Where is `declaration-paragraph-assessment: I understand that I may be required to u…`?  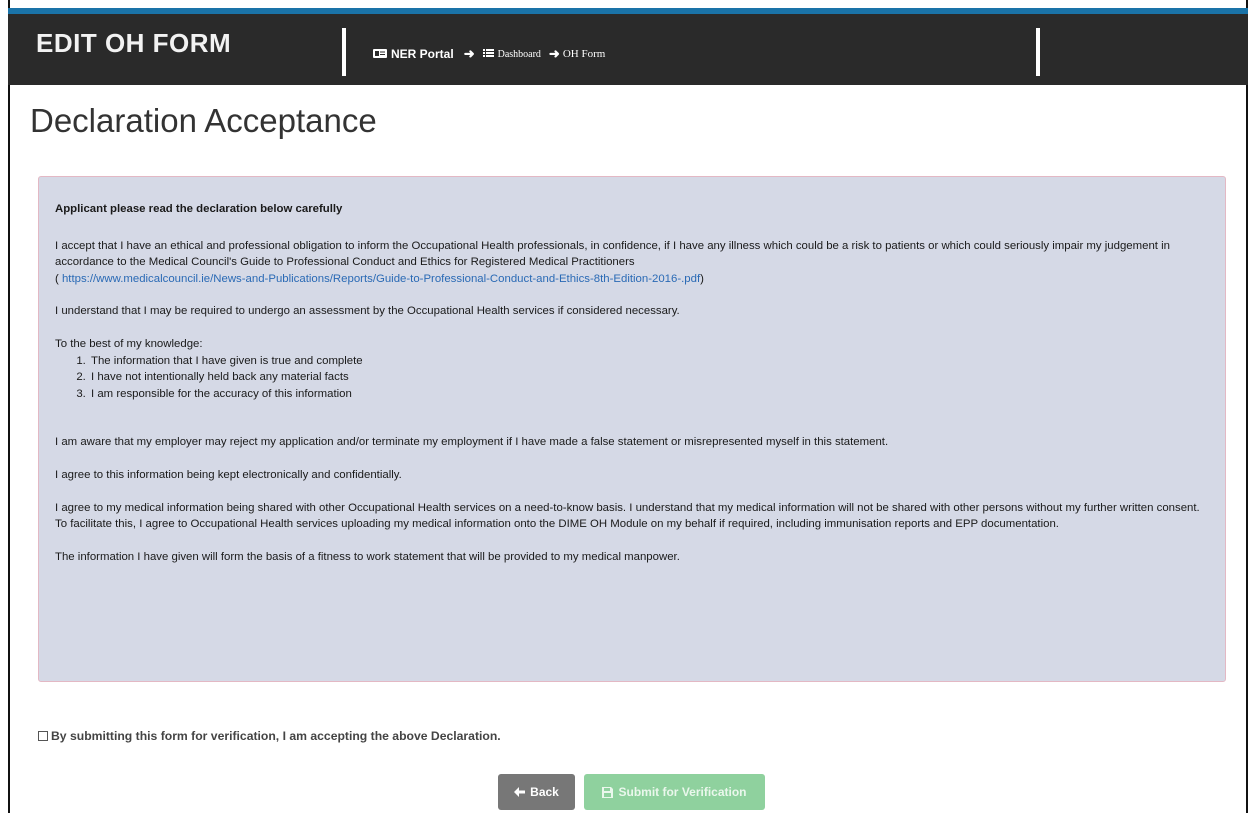
declaration-paragraph-assessment: I understand that I may be required to u… is located at coordinates (367, 311).